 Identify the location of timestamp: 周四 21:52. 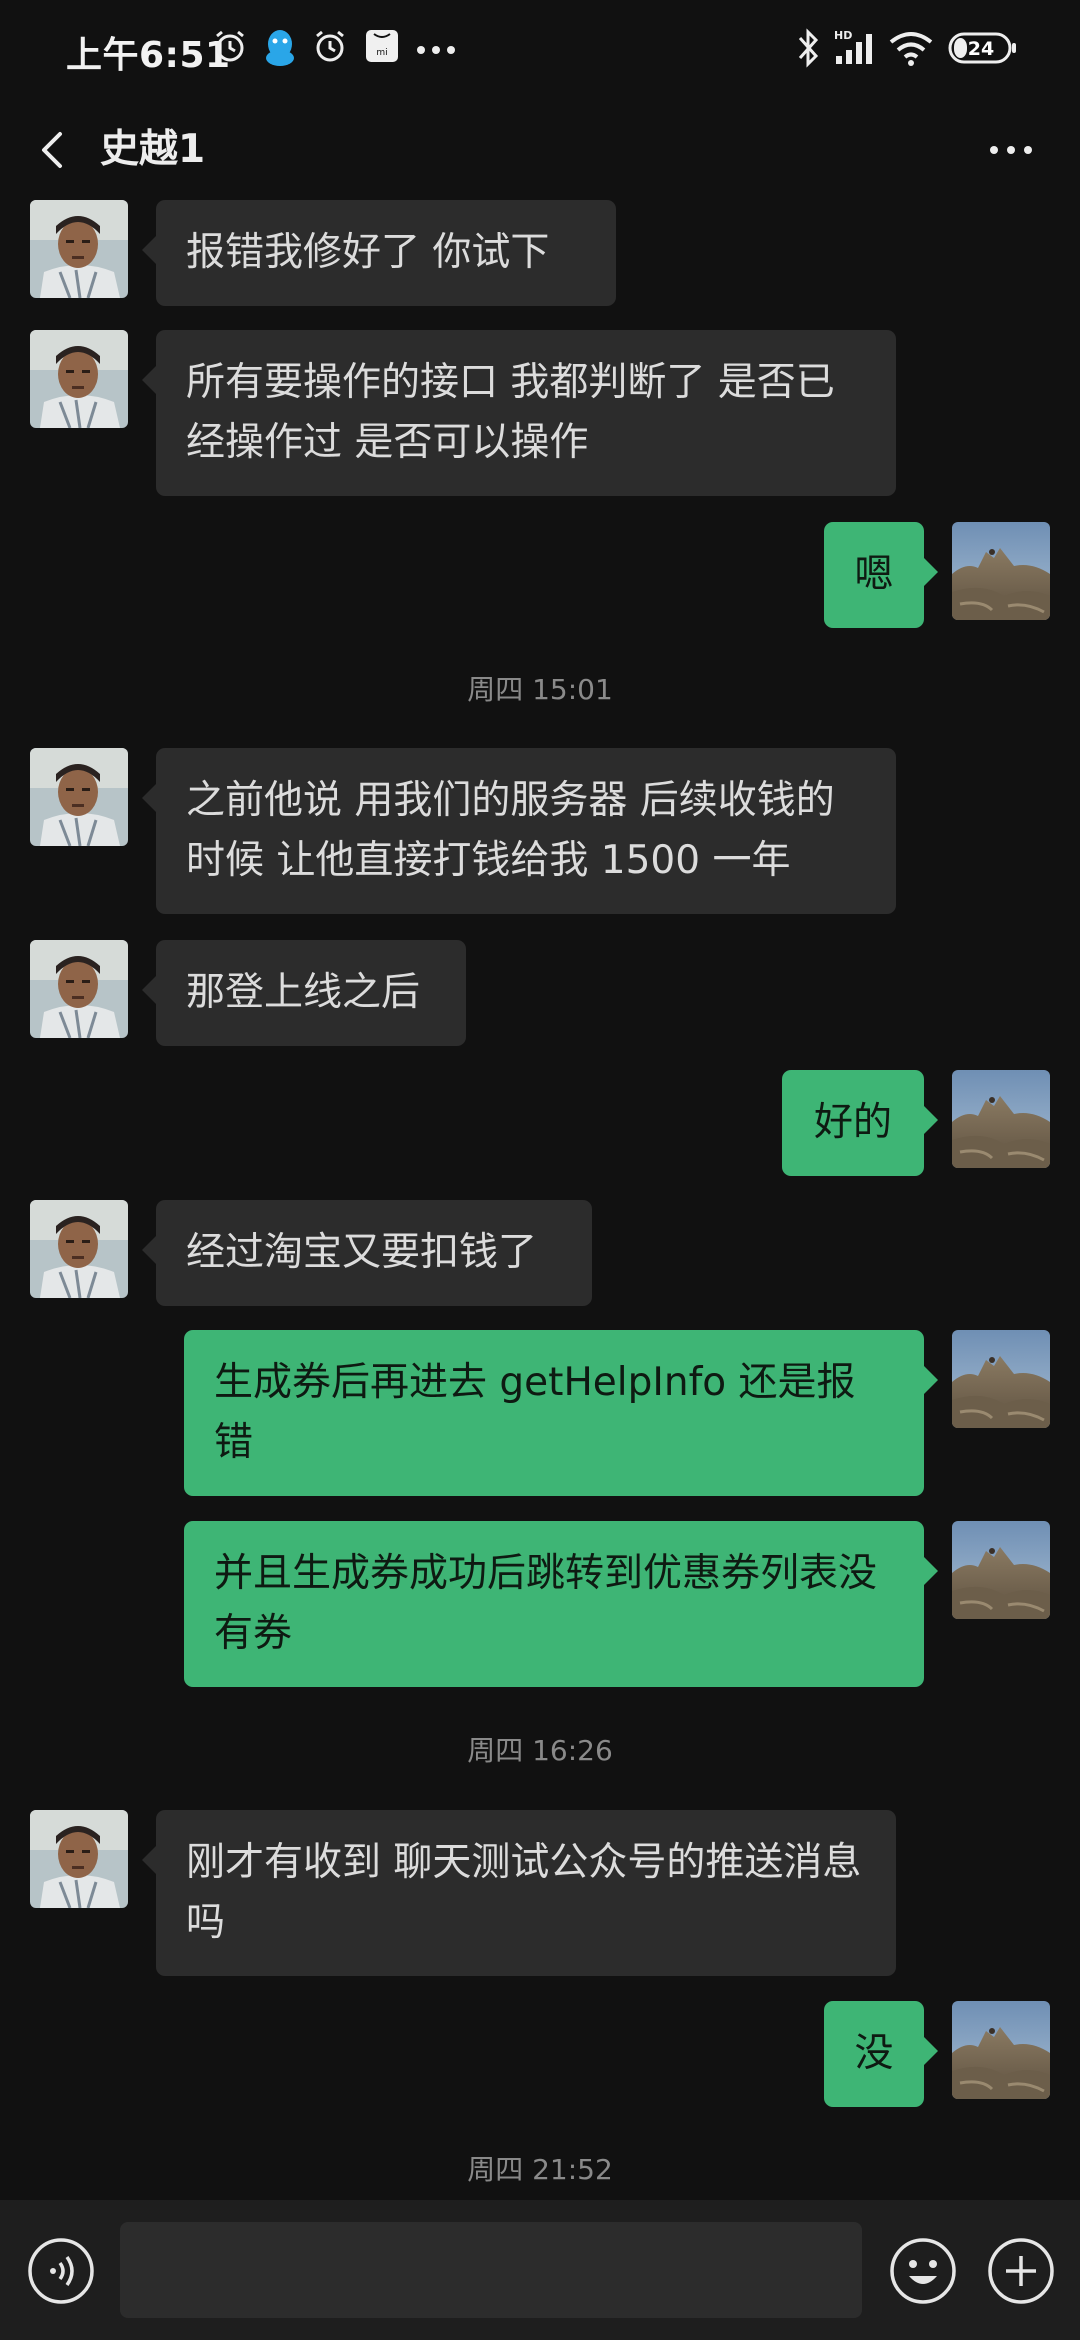
(540, 2169).